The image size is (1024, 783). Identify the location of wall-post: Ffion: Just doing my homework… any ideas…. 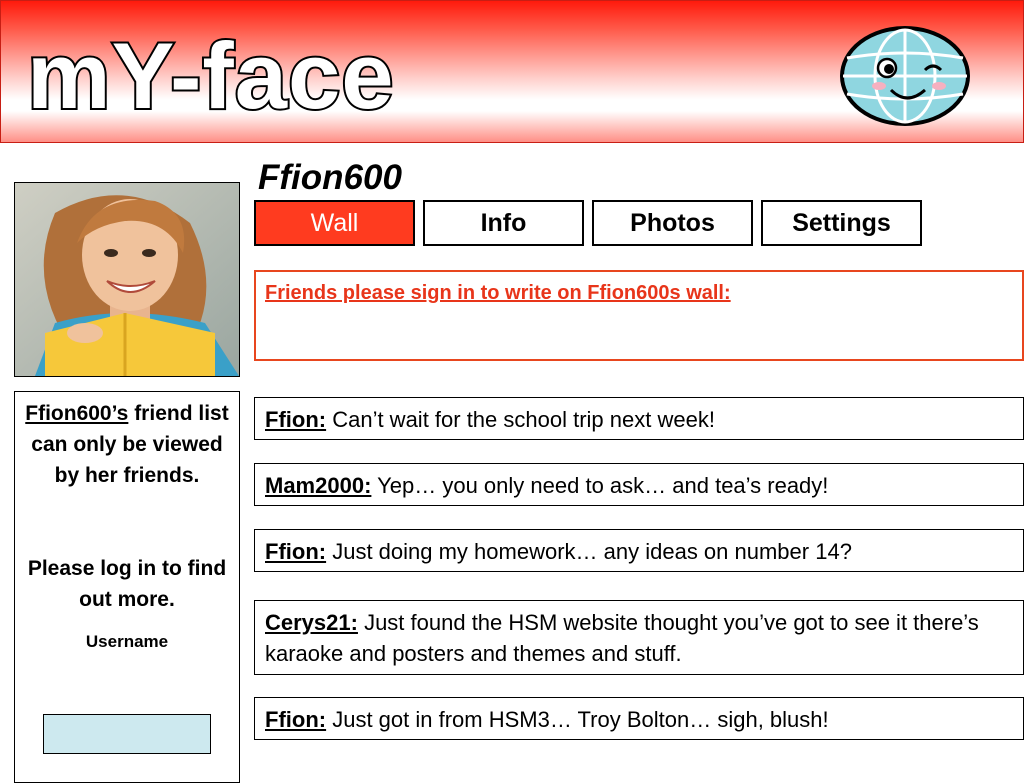
(639, 550).